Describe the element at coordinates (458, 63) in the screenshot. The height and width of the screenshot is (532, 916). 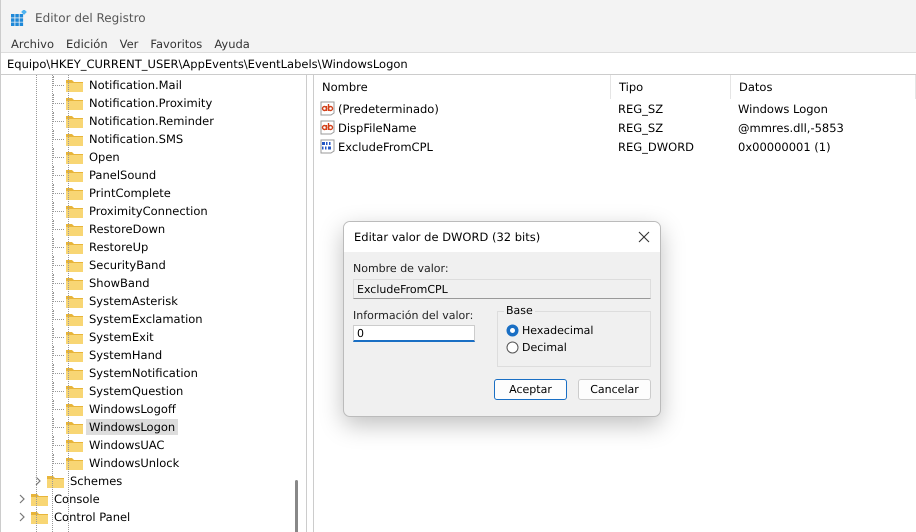
I see `address-bar: Equipo\HKEY_CURRENT_USER\AppEvents\EventLabels\WindowsLogon` at that location.